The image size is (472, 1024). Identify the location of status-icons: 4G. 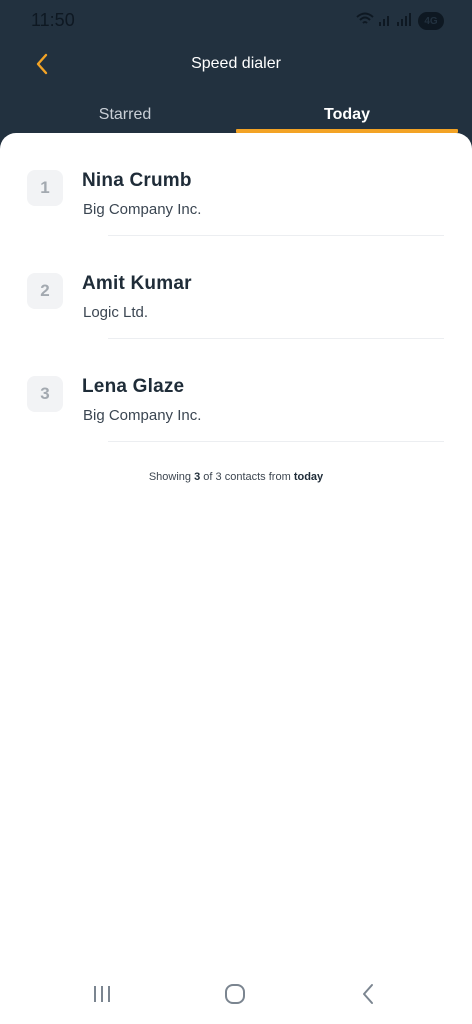
(400, 21).